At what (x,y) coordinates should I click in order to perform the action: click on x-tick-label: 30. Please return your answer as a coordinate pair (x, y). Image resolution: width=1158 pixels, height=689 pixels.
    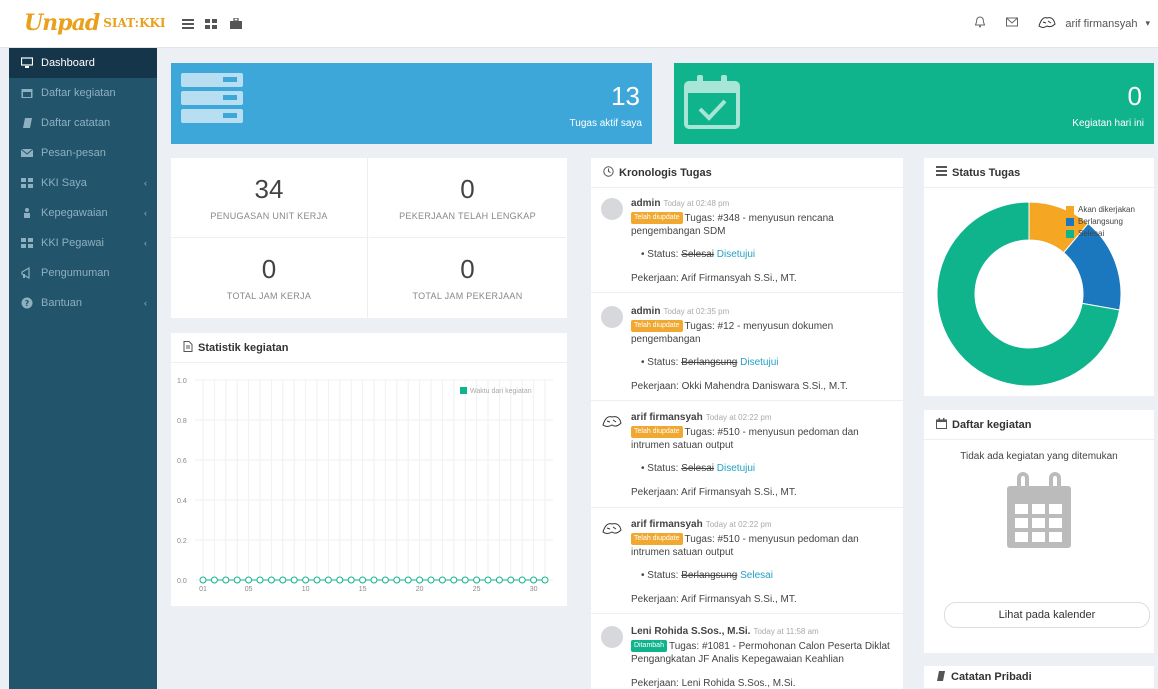
    Looking at the image, I should click on (534, 589).